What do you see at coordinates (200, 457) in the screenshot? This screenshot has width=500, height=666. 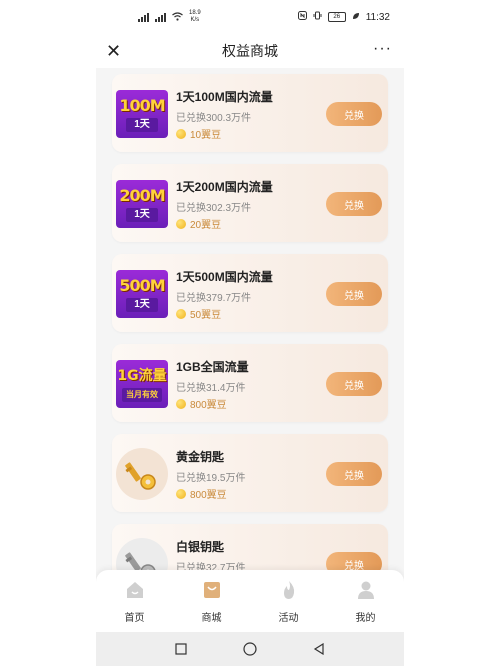 I see `product-title: 黄金钥匙` at bounding box center [200, 457].